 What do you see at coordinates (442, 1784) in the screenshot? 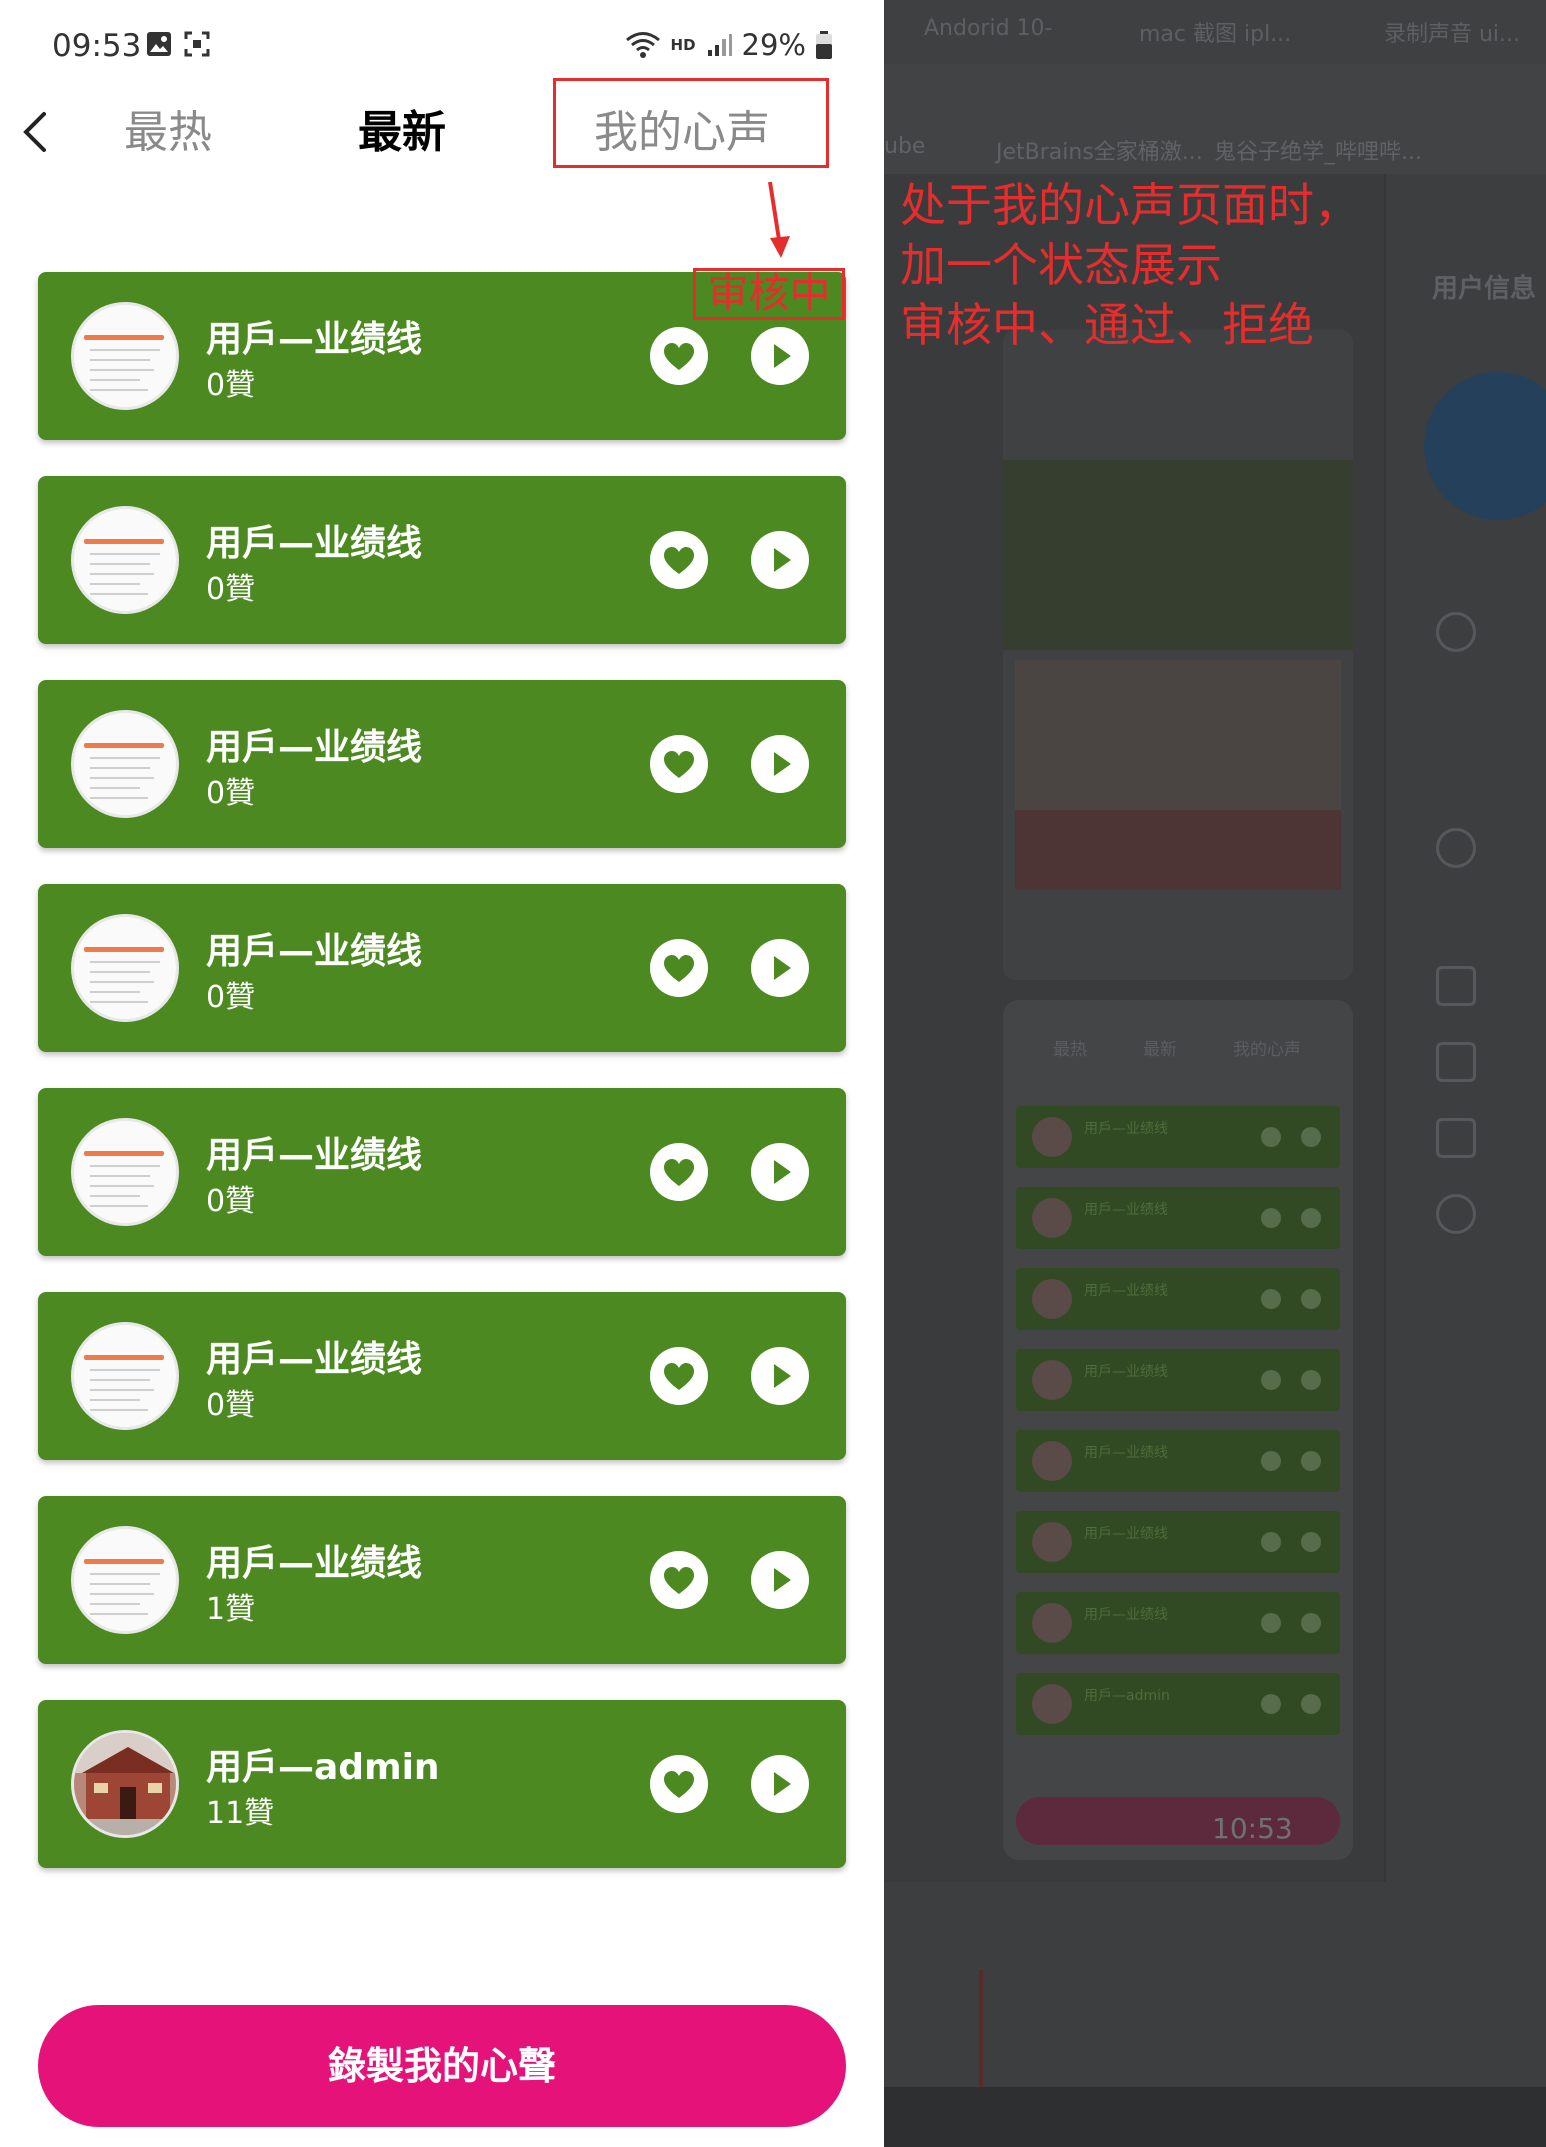
I see `voice-card: 用戶—admin 11贊` at bounding box center [442, 1784].